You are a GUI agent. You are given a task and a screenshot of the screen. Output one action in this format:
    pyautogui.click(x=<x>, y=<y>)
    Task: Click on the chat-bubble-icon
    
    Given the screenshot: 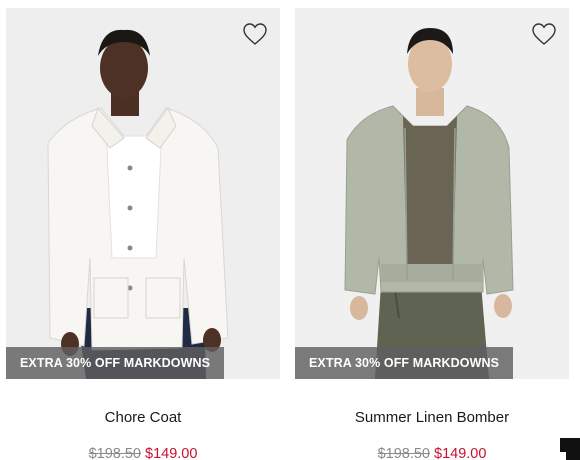 What is the action you would take?
    pyautogui.click(x=570, y=449)
    